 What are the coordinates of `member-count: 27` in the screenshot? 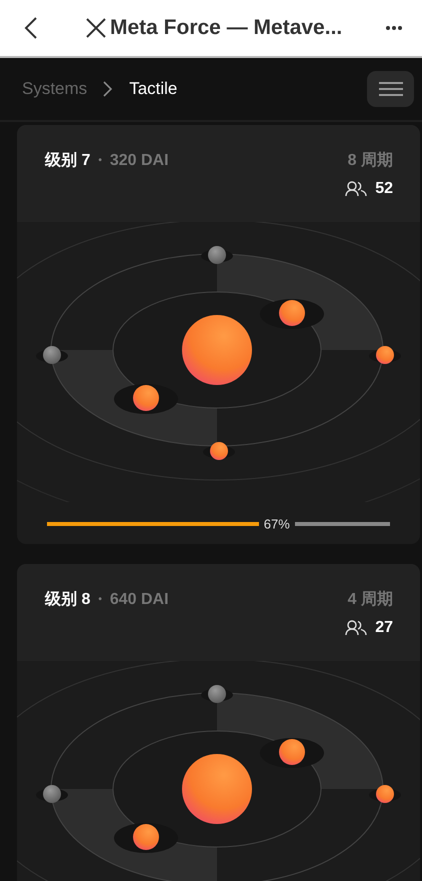 It's located at (384, 628).